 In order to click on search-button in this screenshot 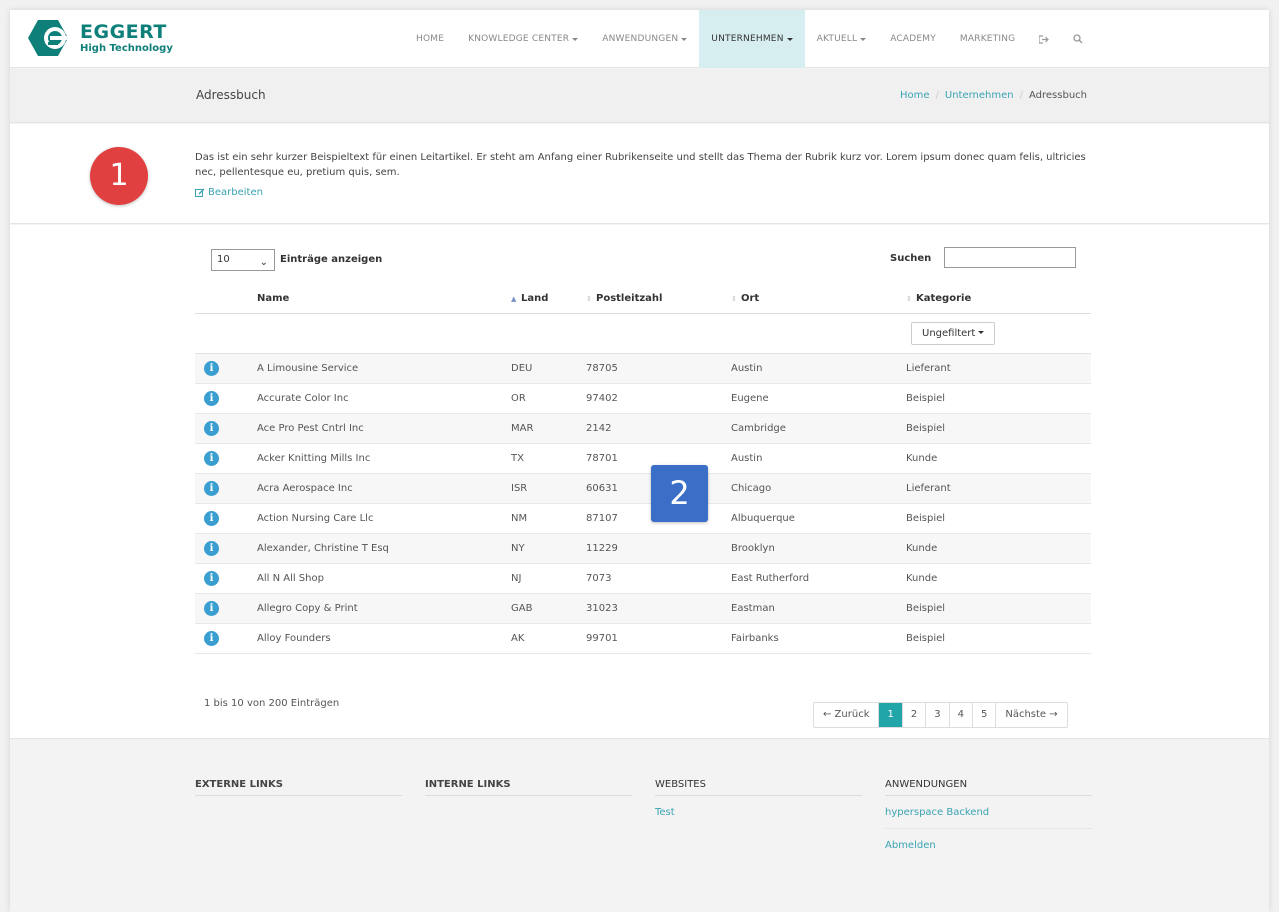, I will do `click(1078, 39)`.